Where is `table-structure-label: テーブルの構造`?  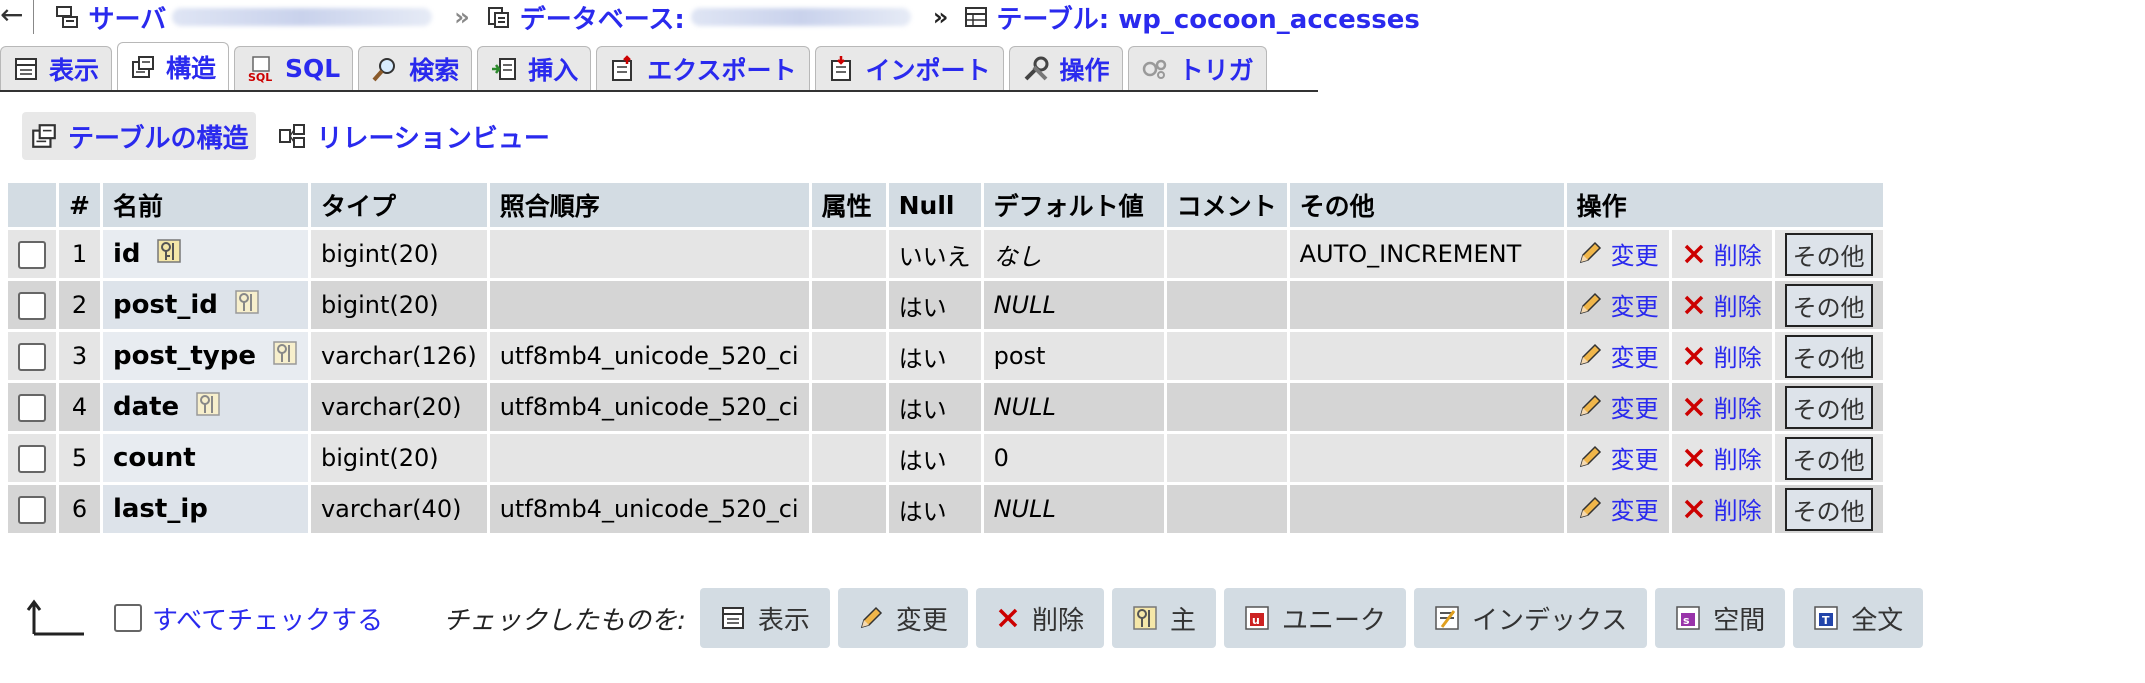 table-structure-label: テーブルの構造 is located at coordinates (158, 138).